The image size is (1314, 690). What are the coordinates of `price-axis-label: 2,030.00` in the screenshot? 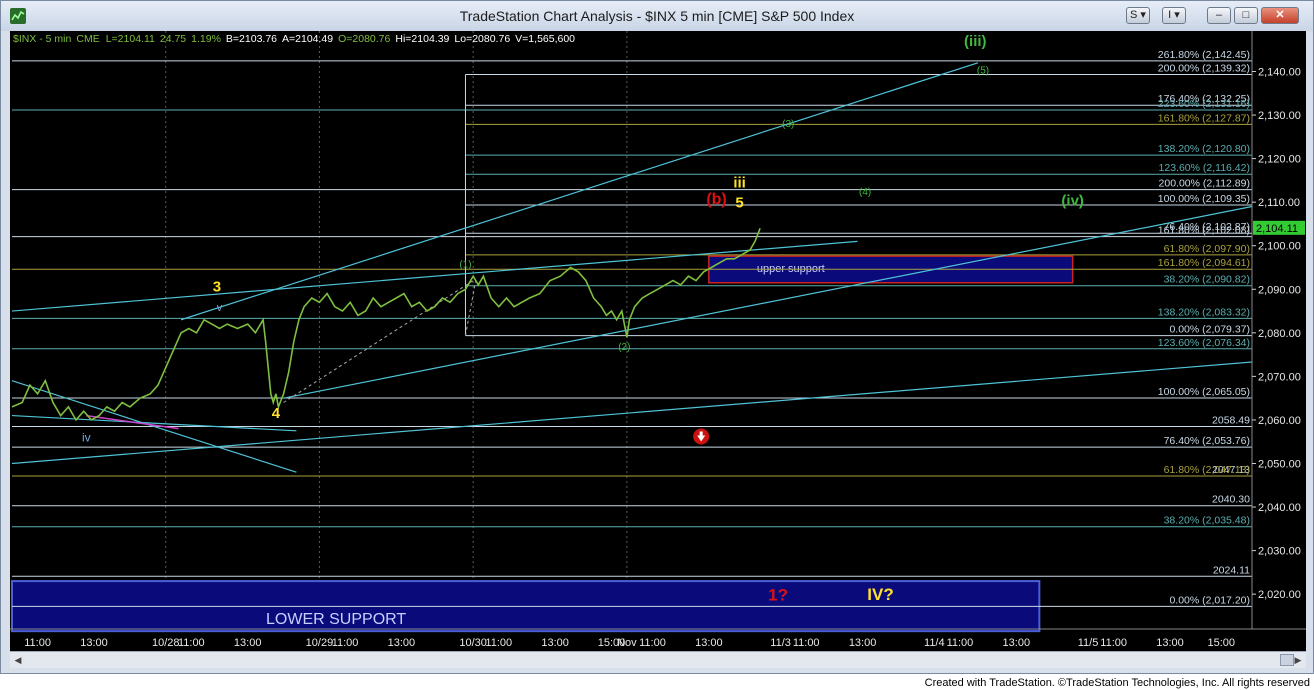 It's located at (1279, 552).